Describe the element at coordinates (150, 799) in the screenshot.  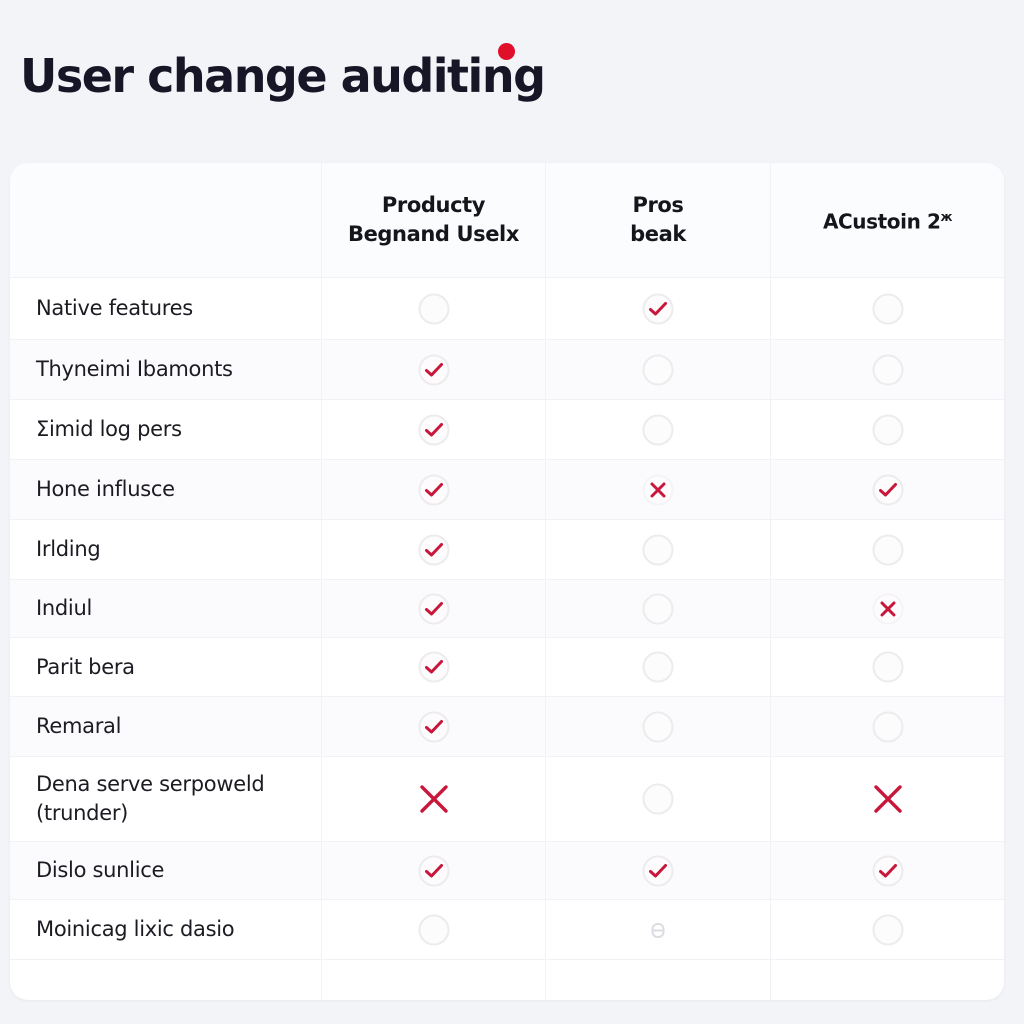
I see `row-label: Dena serve serpoweld (trunder)` at that location.